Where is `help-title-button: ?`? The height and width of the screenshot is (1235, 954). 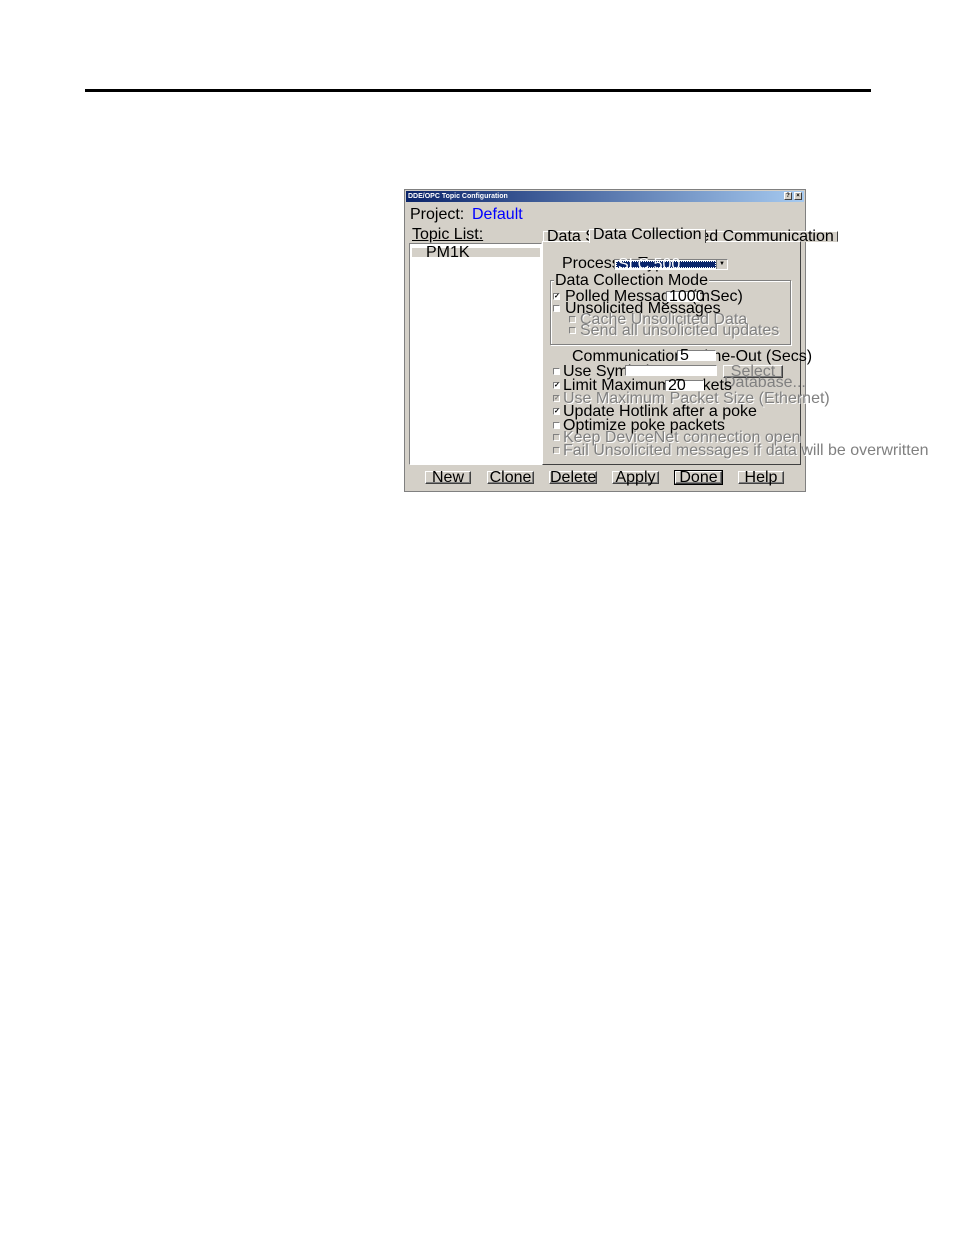 help-title-button: ? is located at coordinates (788, 196).